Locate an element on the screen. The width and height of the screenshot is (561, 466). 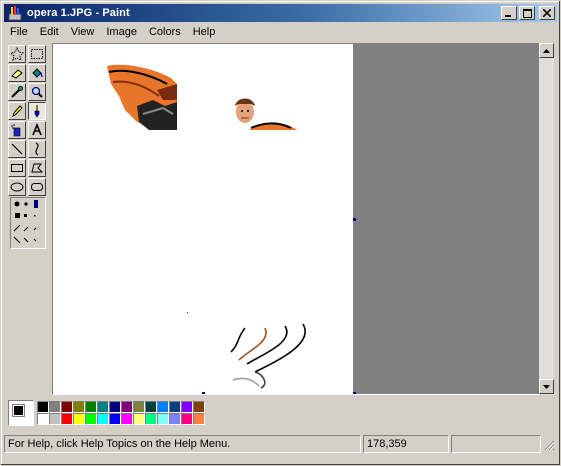
rounded-rect-icon is located at coordinates (37, 187).